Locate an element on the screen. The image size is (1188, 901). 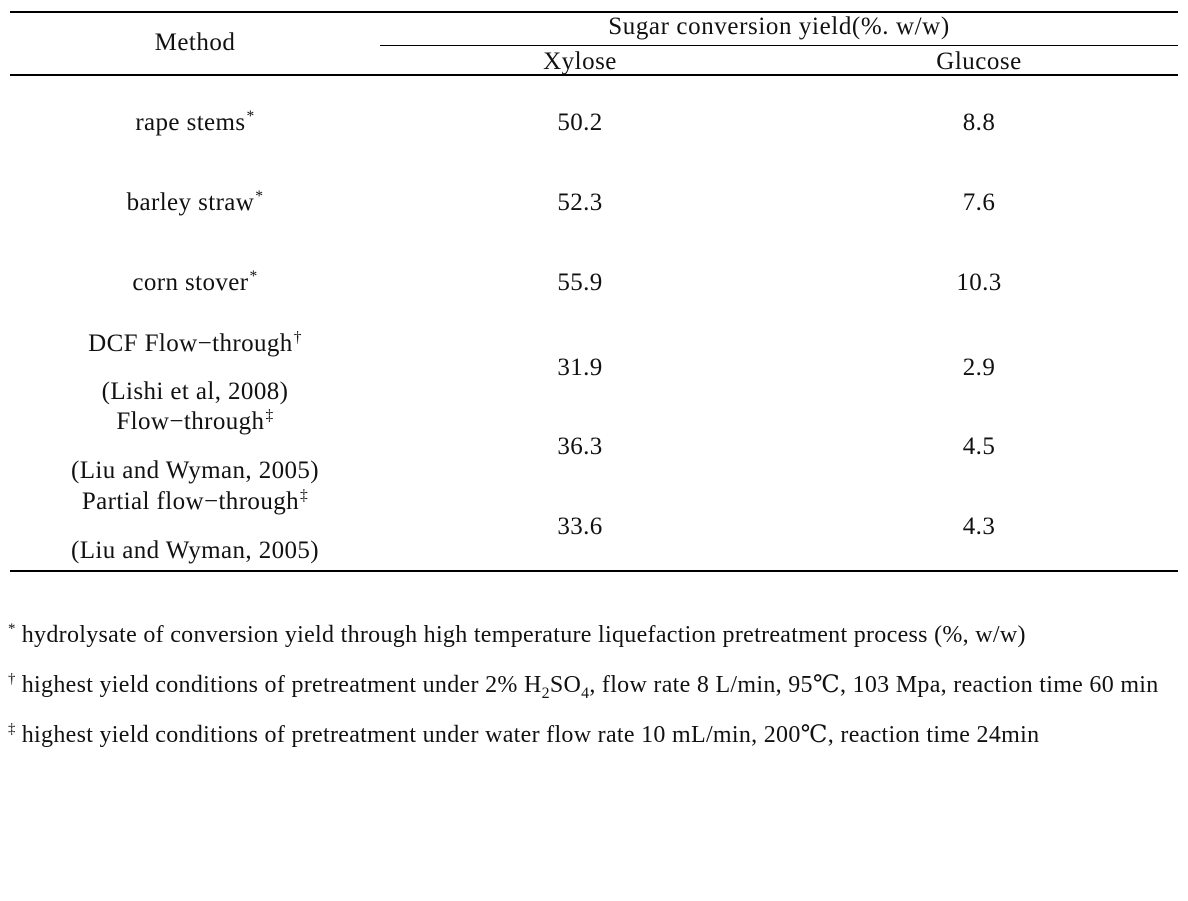
table-row: DCF Flow−through† is located at coordinates (195, 343).